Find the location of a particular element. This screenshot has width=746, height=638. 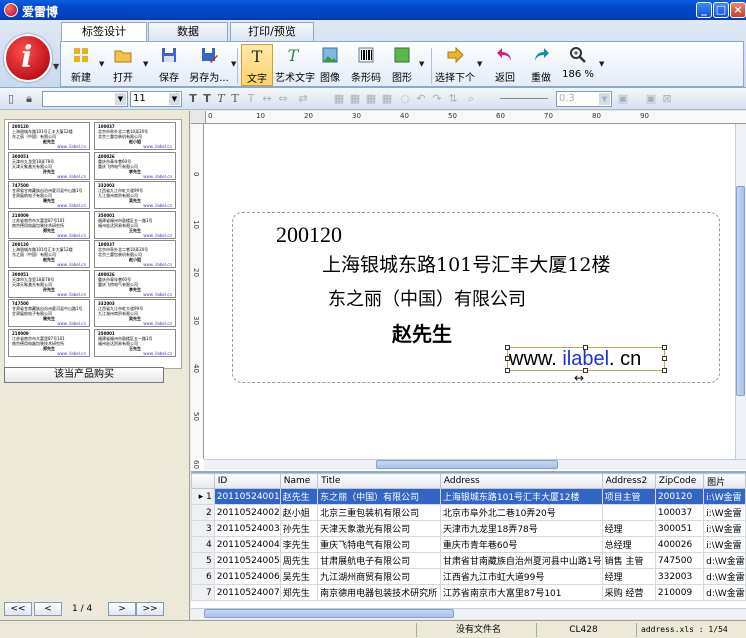

table-cell: 销售 主管 is located at coordinates (628, 560).